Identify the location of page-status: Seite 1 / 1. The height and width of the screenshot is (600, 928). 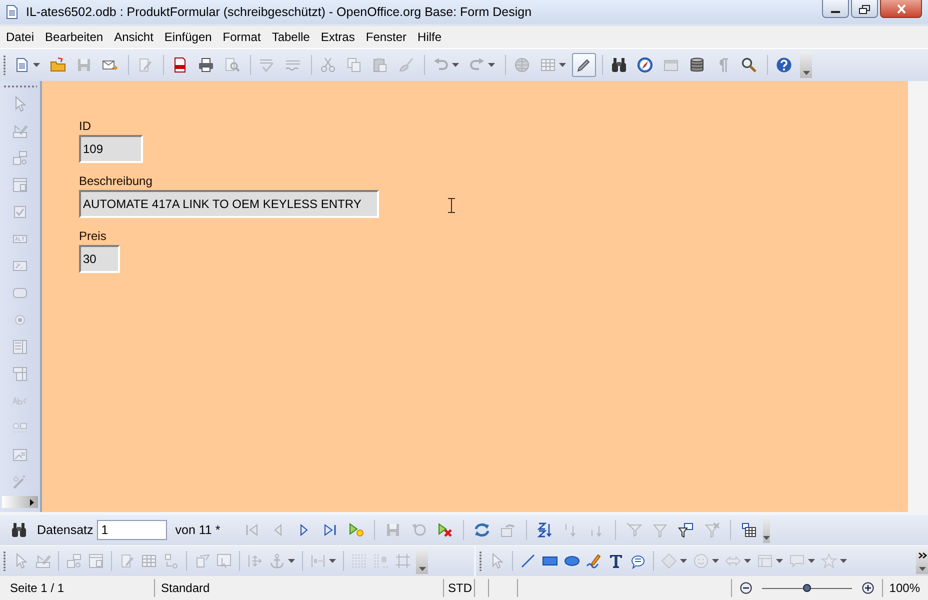
(77, 588).